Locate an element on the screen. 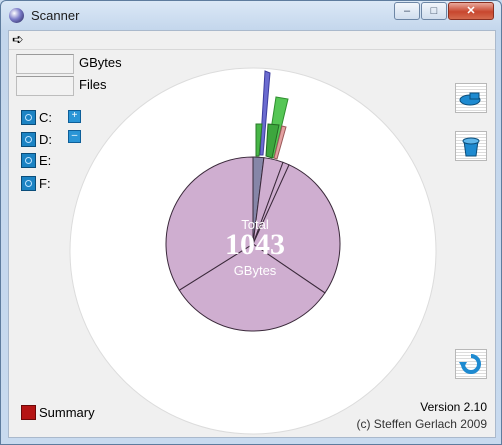 The width and height of the screenshot is (502, 445). trash-icon is located at coordinates (471, 147).